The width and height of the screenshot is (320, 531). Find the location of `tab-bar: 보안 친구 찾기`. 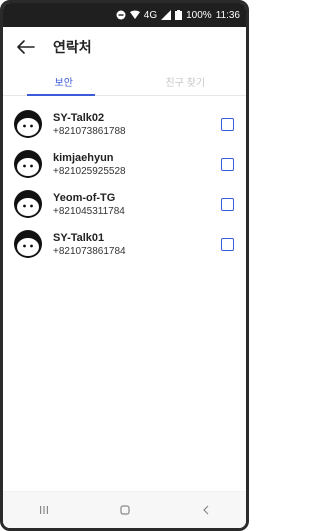

tab-bar: 보안 친구 찾기 is located at coordinates (124, 81).